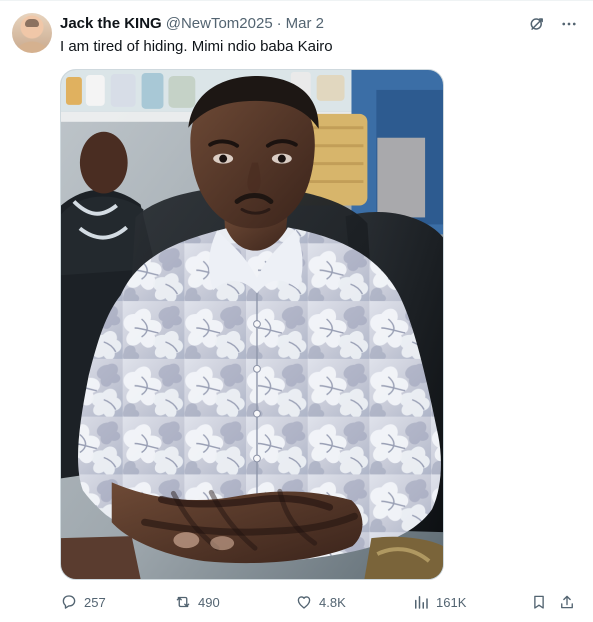 This screenshot has width=593, height=622. I want to click on like-button: 4.8K, so click(320, 603).